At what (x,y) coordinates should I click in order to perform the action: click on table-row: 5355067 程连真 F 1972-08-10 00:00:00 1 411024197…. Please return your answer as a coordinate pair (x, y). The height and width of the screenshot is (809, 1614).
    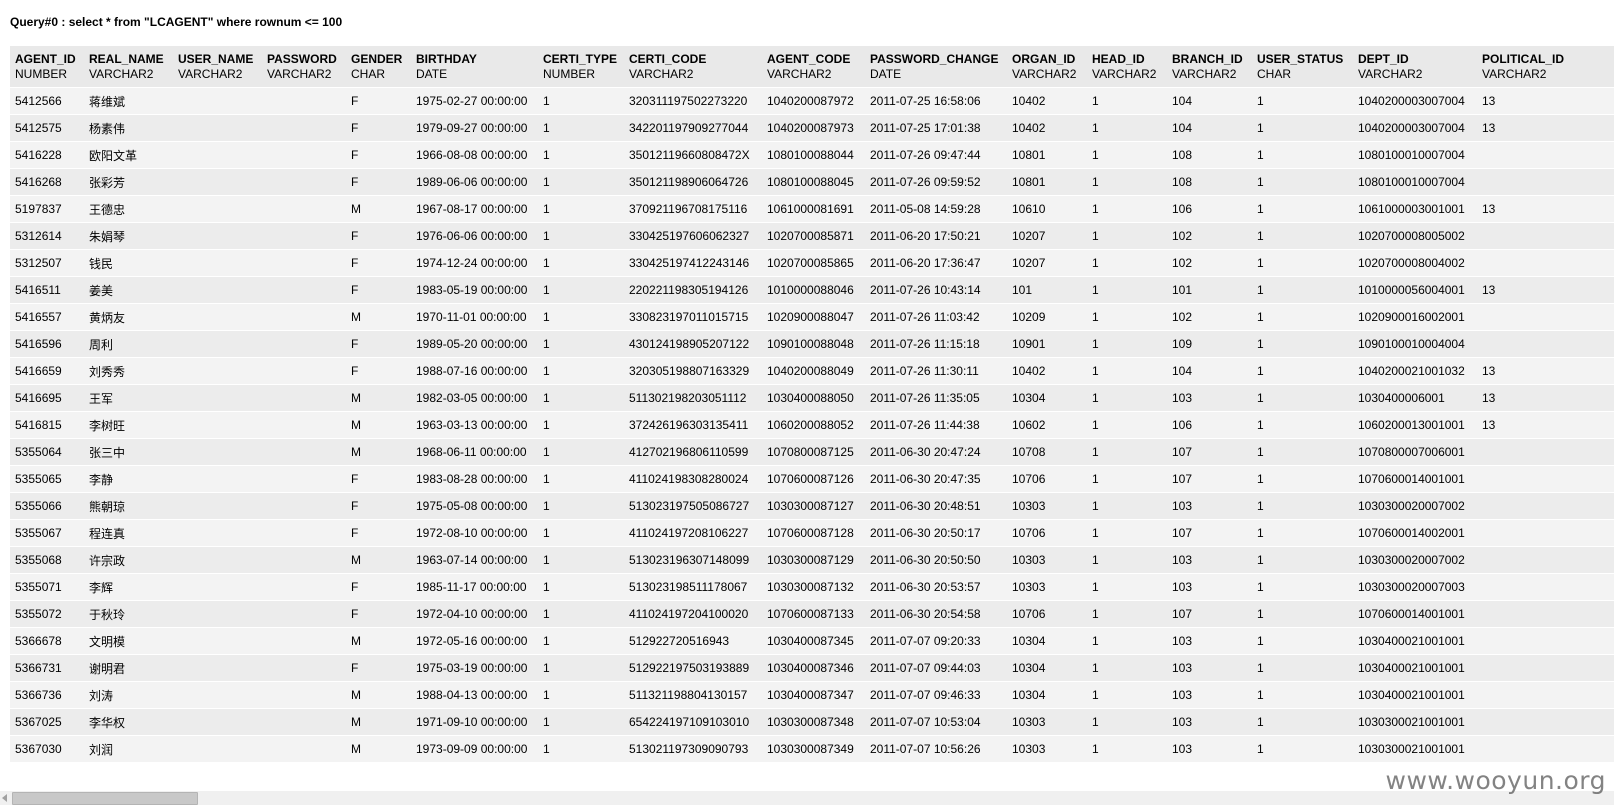
    Looking at the image, I should click on (812, 533).